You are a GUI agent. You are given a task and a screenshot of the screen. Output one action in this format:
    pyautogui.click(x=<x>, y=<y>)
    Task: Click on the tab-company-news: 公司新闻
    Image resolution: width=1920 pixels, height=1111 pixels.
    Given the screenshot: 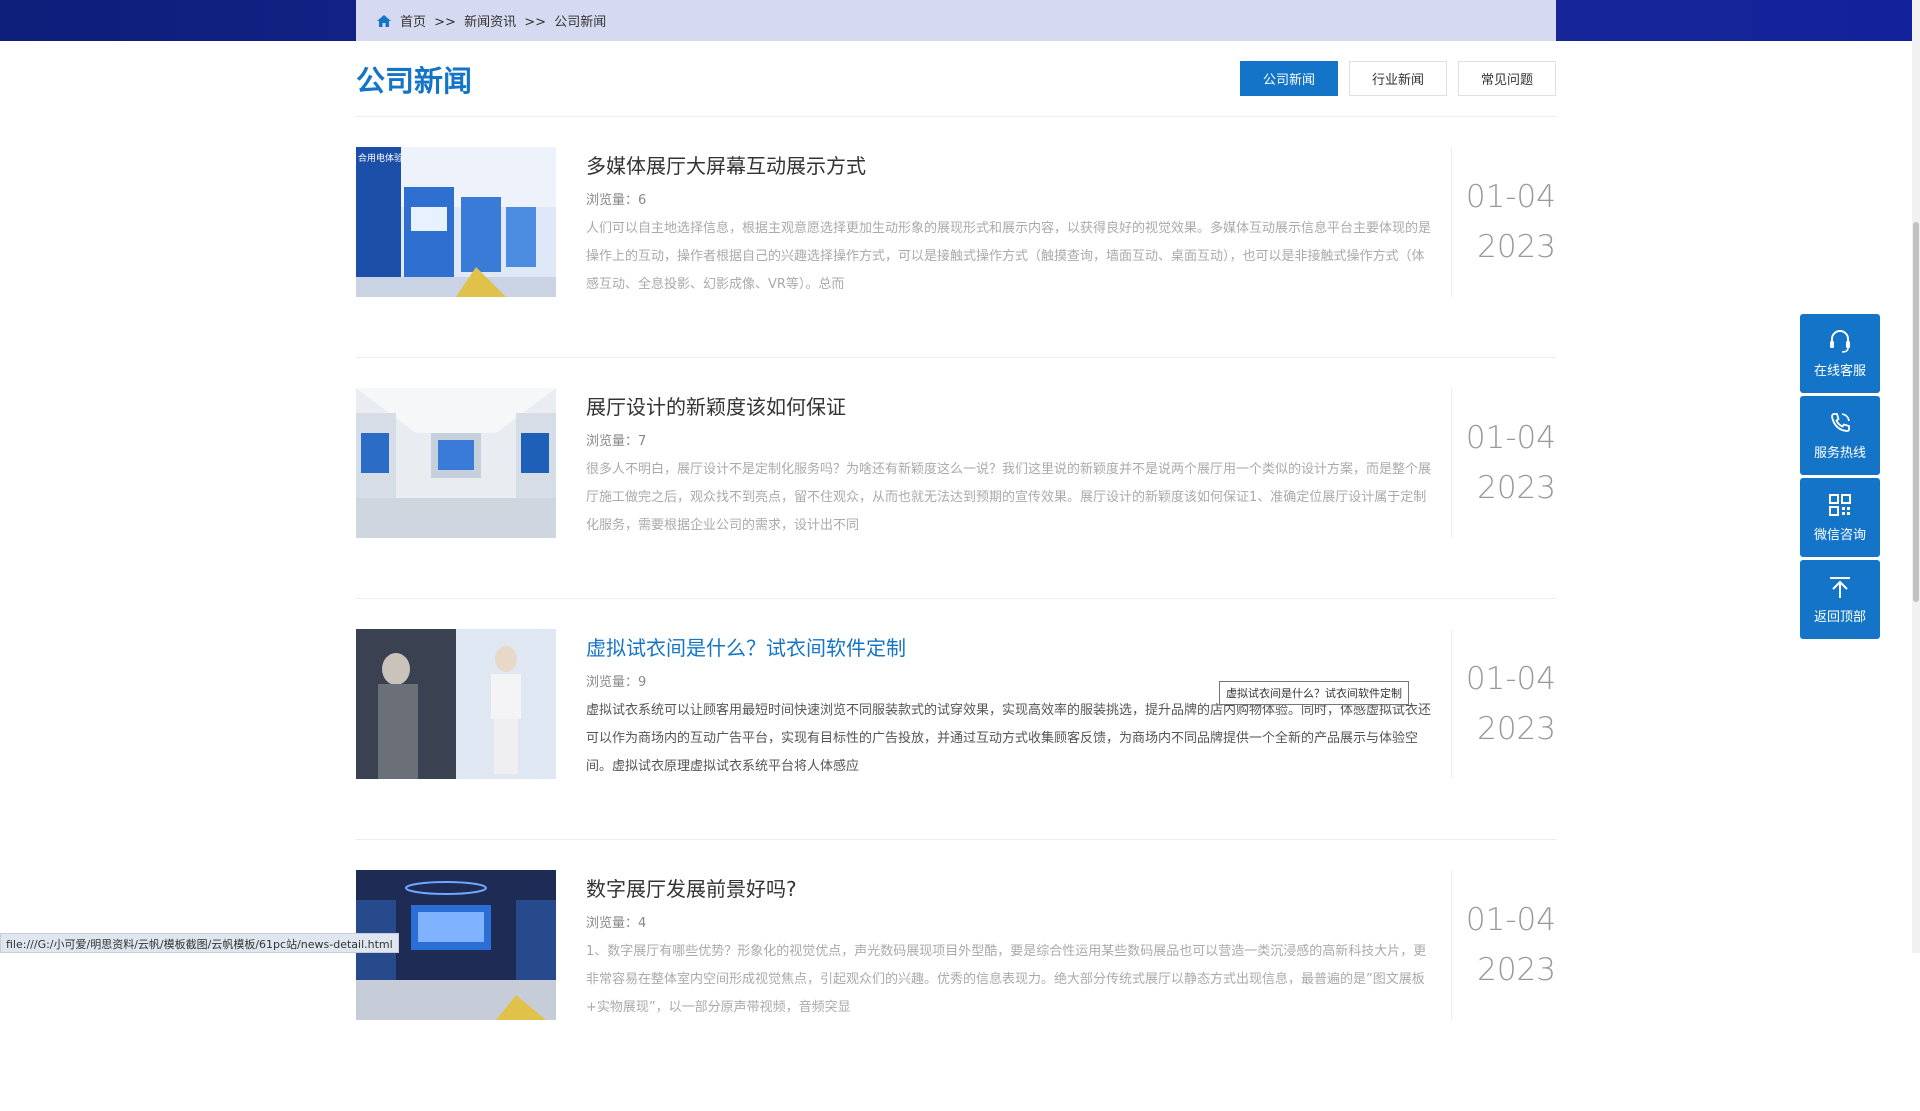 What is the action you would take?
    pyautogui.click(x=1289, y=78)
    